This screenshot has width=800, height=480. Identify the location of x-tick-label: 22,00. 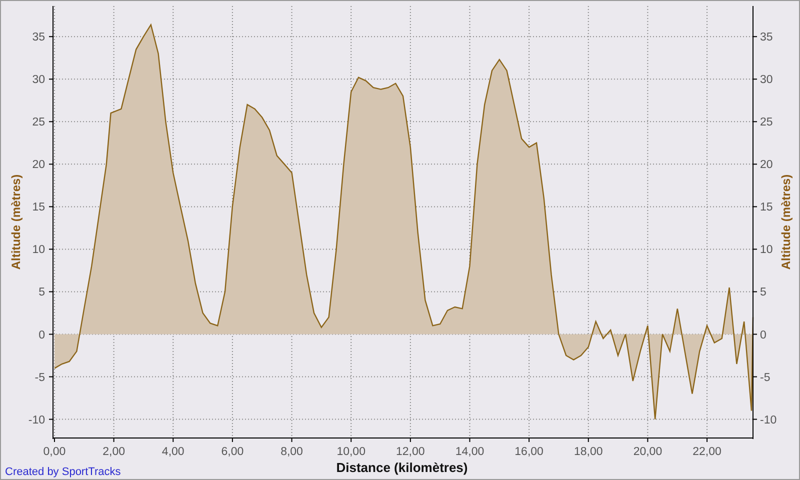
(707, 452).